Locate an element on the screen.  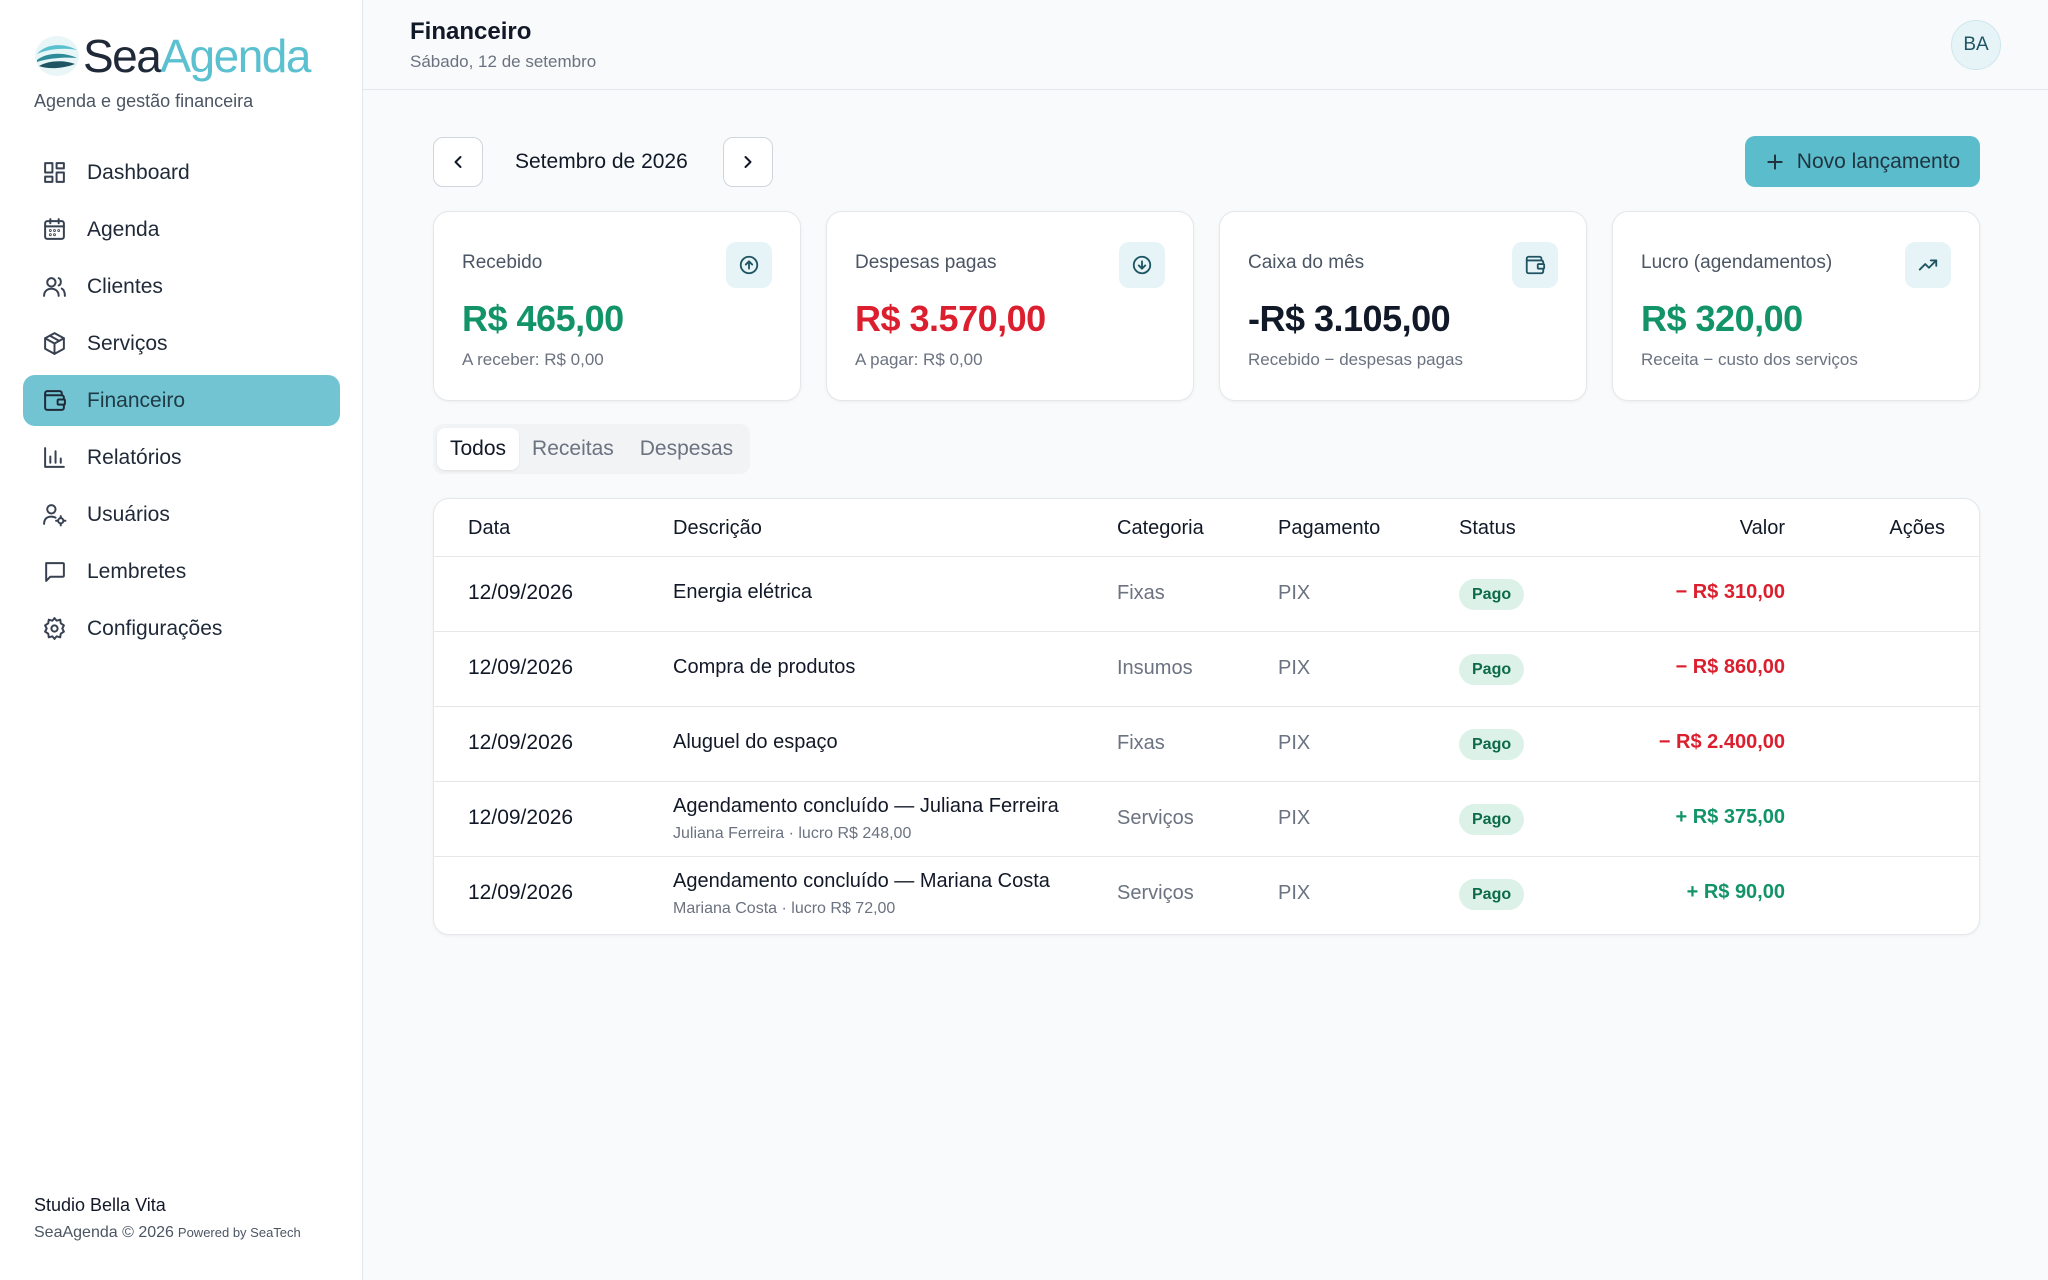
next-month-button is located at coordinates (748, 162).